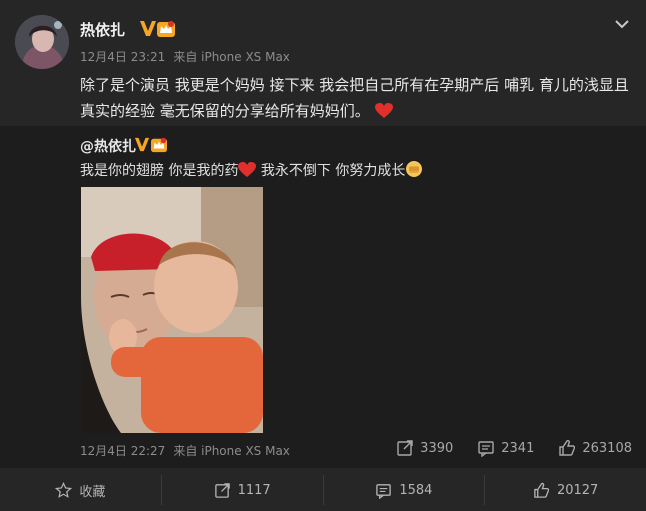  Describe the element at coordinates (42, 42) in the screenshot. I see `author-avatar` at that location.